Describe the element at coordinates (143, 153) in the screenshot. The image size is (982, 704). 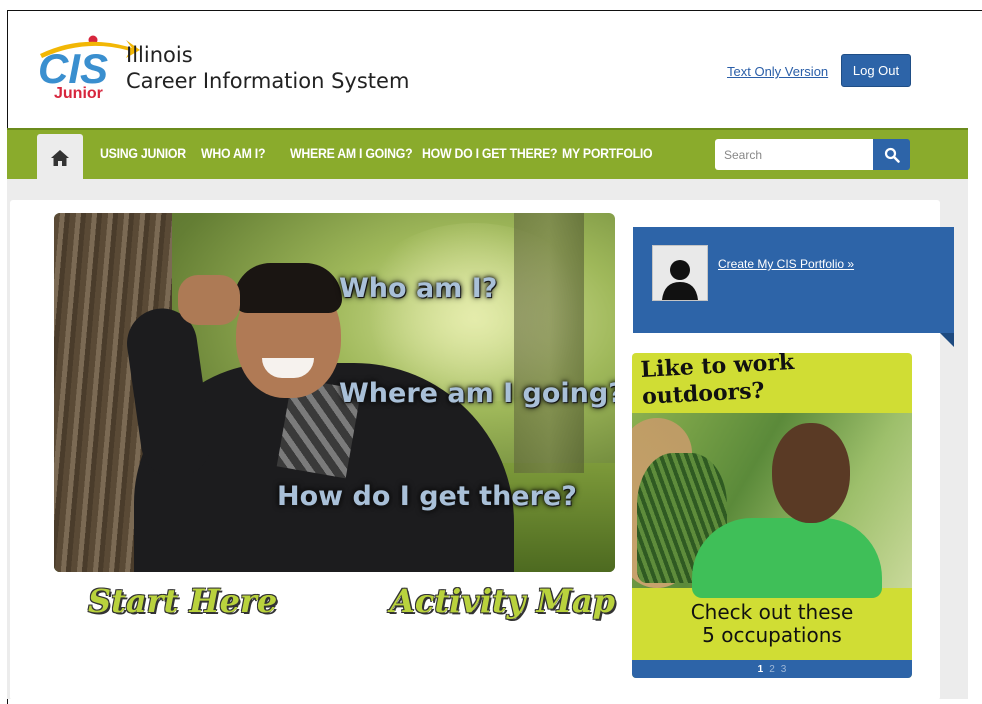
I see `nav-item-using-junior: USING JUNIOR` at that location.